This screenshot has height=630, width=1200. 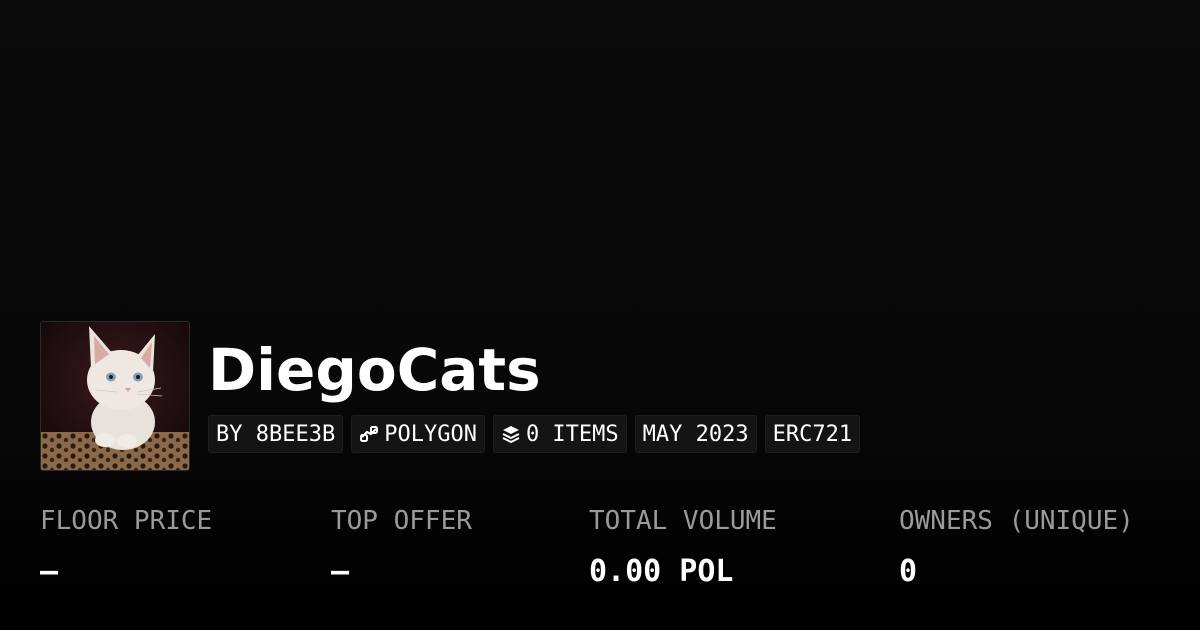 What do you see at coordinates (661, 571) in the screenshot?
I see `stat-value: 0.00 POL` at bounding box center [661, 571].